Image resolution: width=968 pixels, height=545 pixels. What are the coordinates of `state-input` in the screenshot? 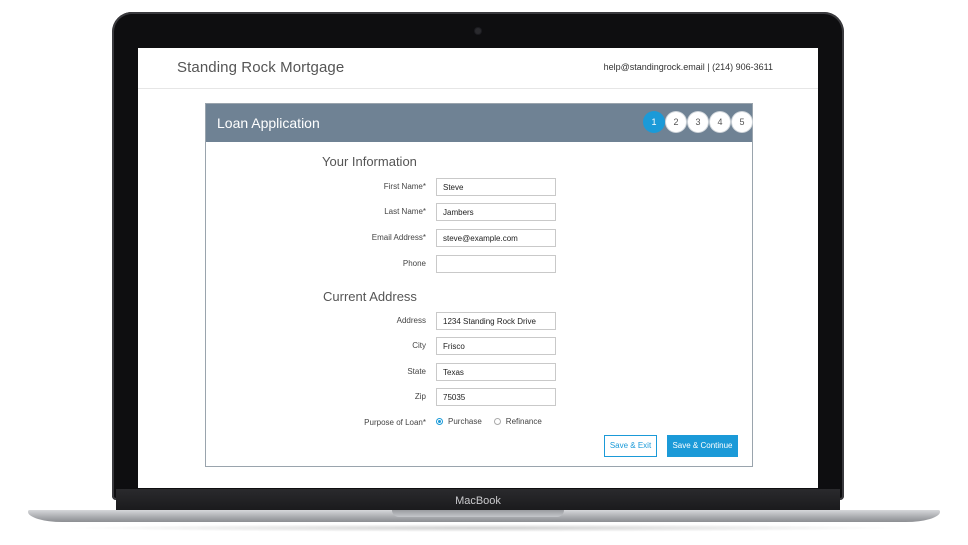 It's located at (496, 372).